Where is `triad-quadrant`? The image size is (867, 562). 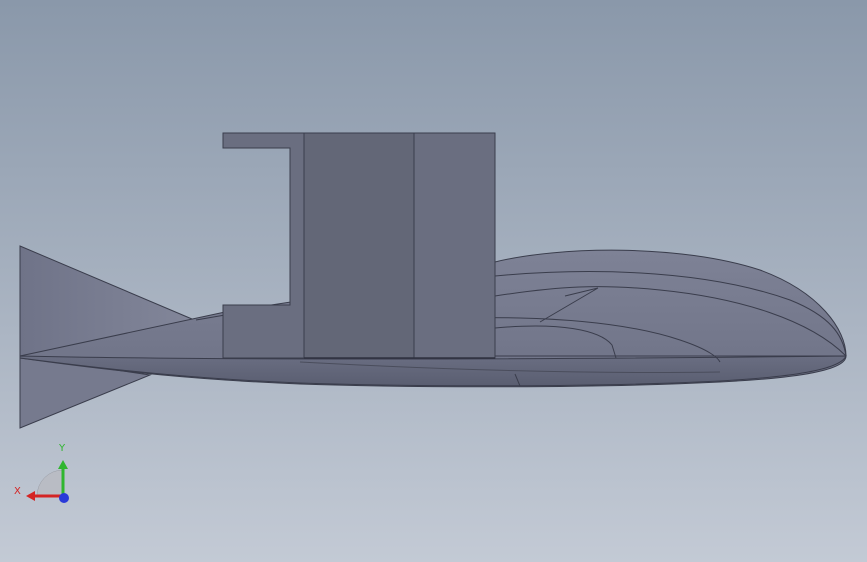 triad-quadrant is located at coordinates (50, 483).